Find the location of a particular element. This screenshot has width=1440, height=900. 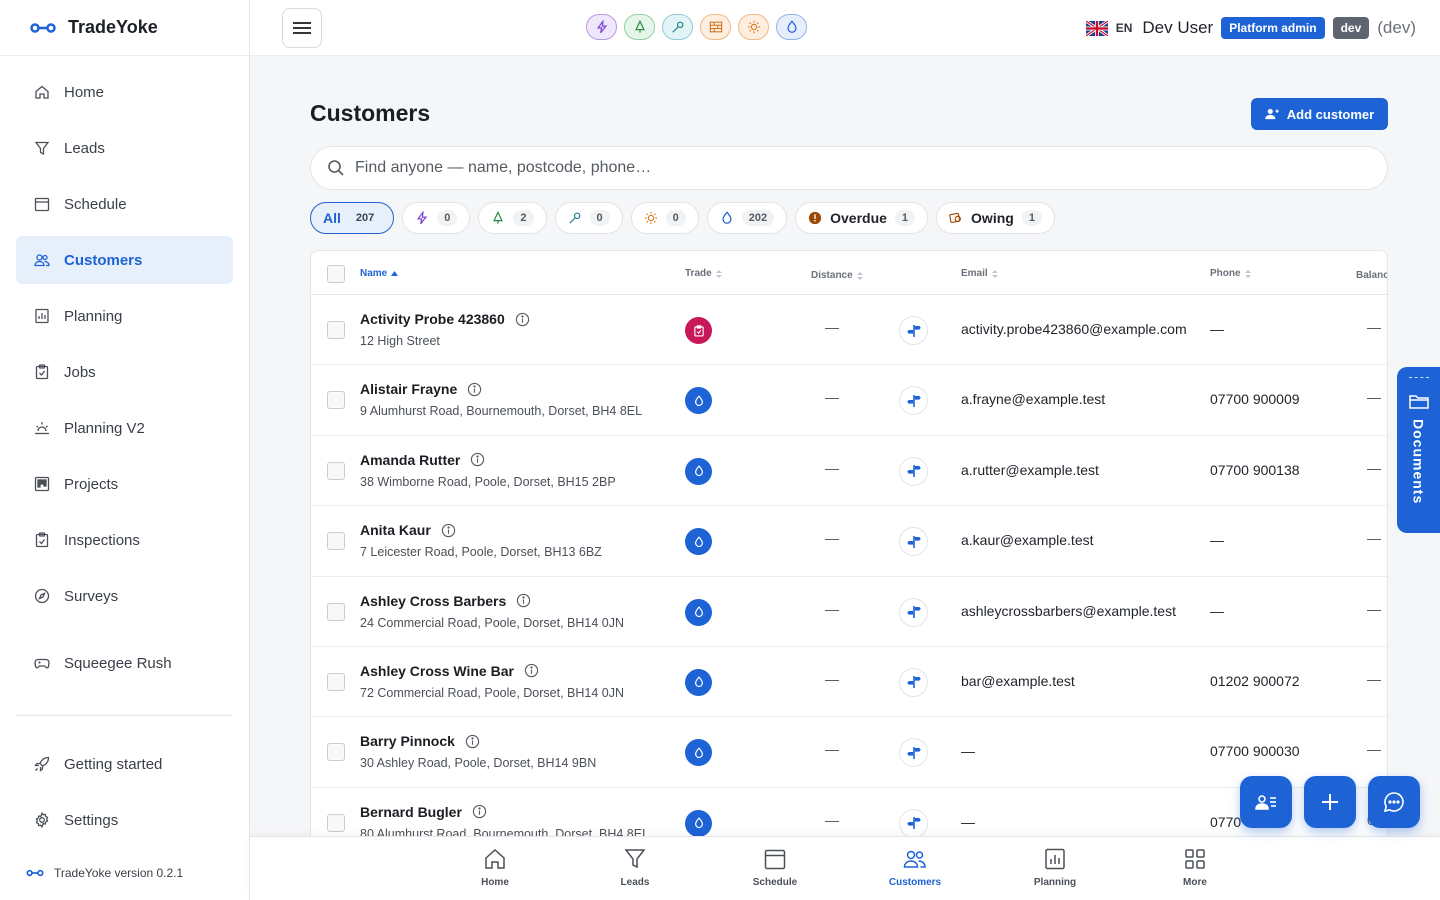

customer-name: Ashley Cross Barbers is located at coordinates (433, 601).